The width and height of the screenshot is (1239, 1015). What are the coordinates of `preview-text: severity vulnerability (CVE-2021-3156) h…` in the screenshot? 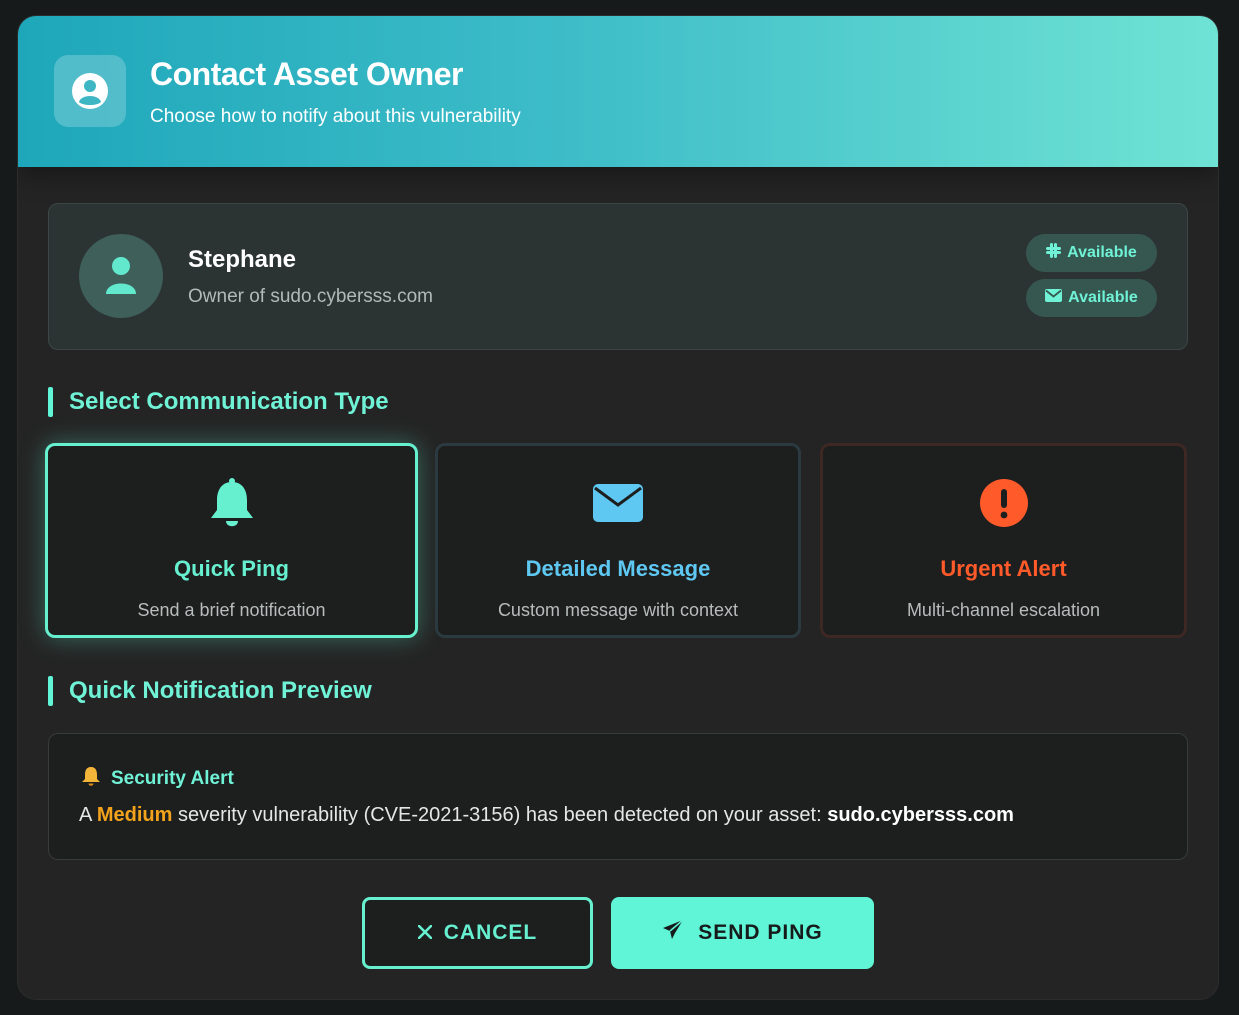 It's located at (499, 815).